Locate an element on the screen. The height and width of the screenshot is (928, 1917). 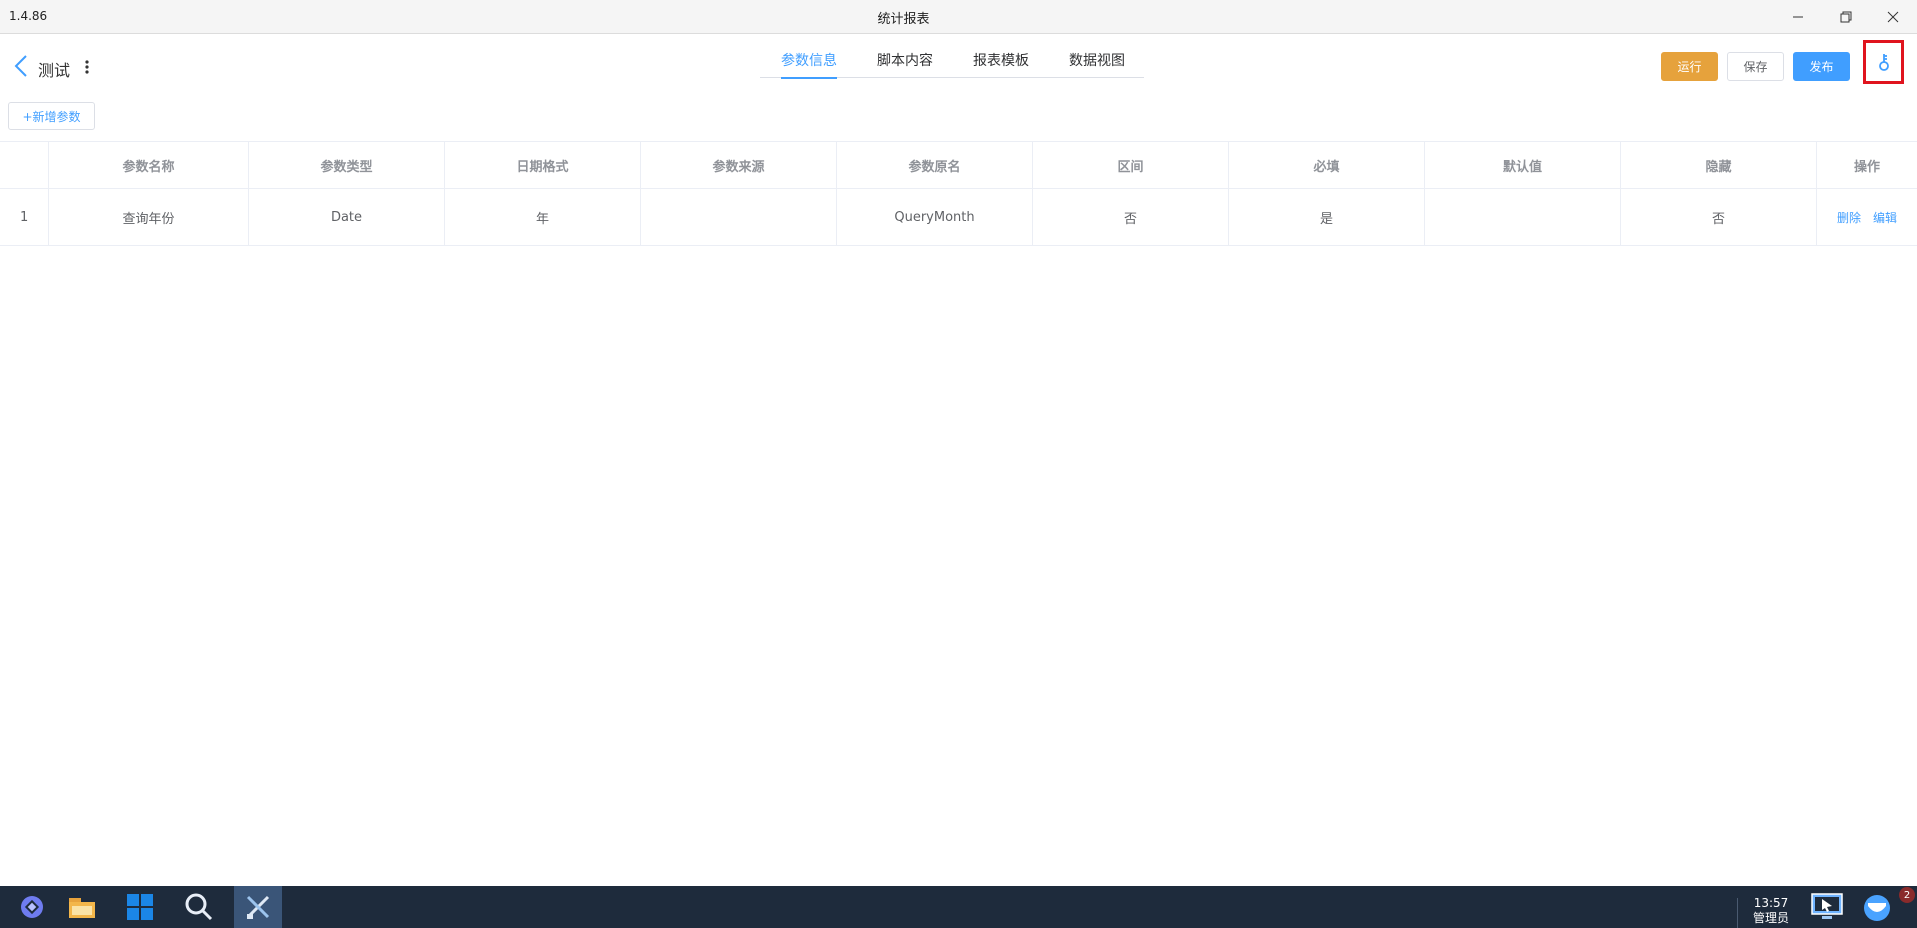
table-row: 1 查询年份 Date 年 QueryMonth 否 是 否 删除 编辑 is located at coordinates (958, 217).